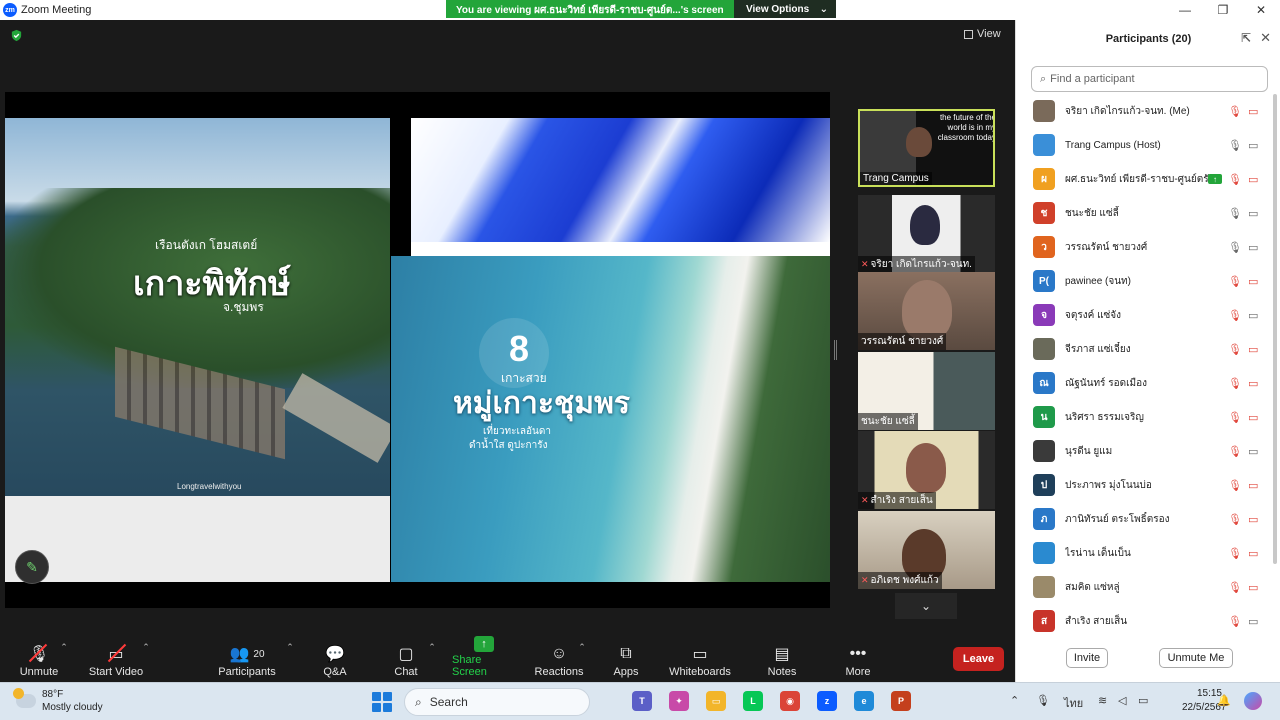 This screenshot has width=1280, height=720. Describe the element at coordinates (1185, 10) in the screenshot. I see `minimize-icon: —` at that location.